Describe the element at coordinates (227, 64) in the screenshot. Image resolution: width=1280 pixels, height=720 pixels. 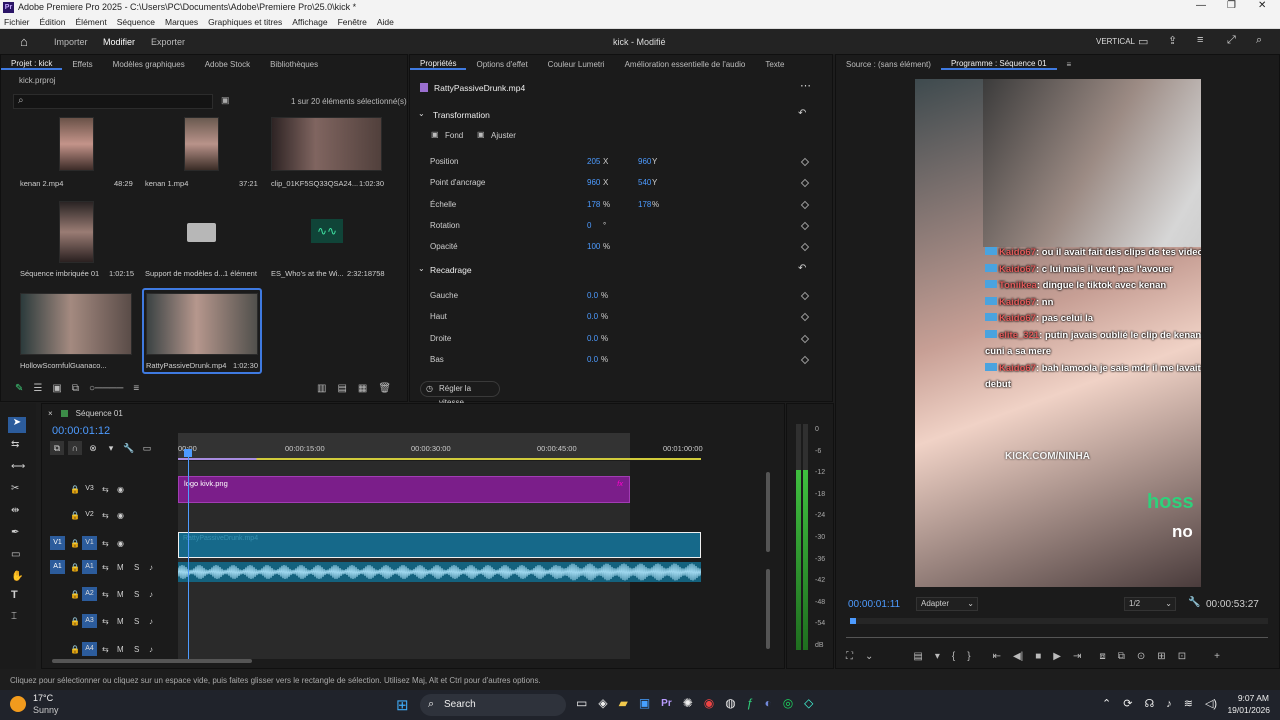
I see `tab-adobe-stock: Adobe Stock` at that location.